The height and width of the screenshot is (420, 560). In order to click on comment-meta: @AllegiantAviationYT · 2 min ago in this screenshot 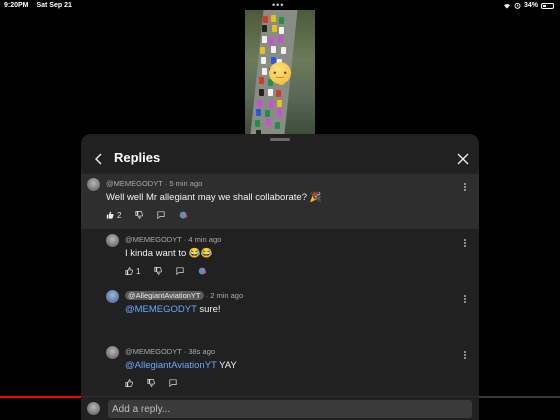, I will do `click(184, 295)`.